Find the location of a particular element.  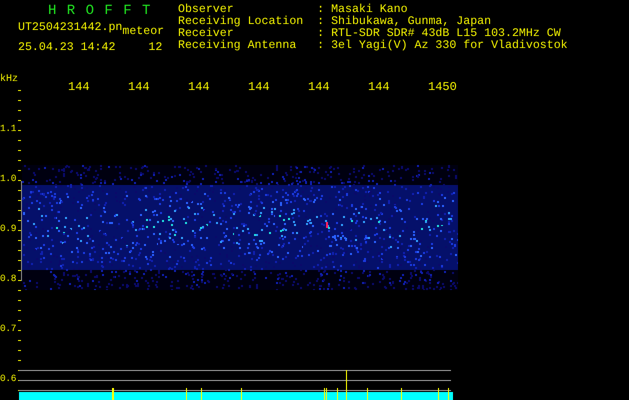

file-name: UT2504231442.pn is located at coordinates (70, 29).